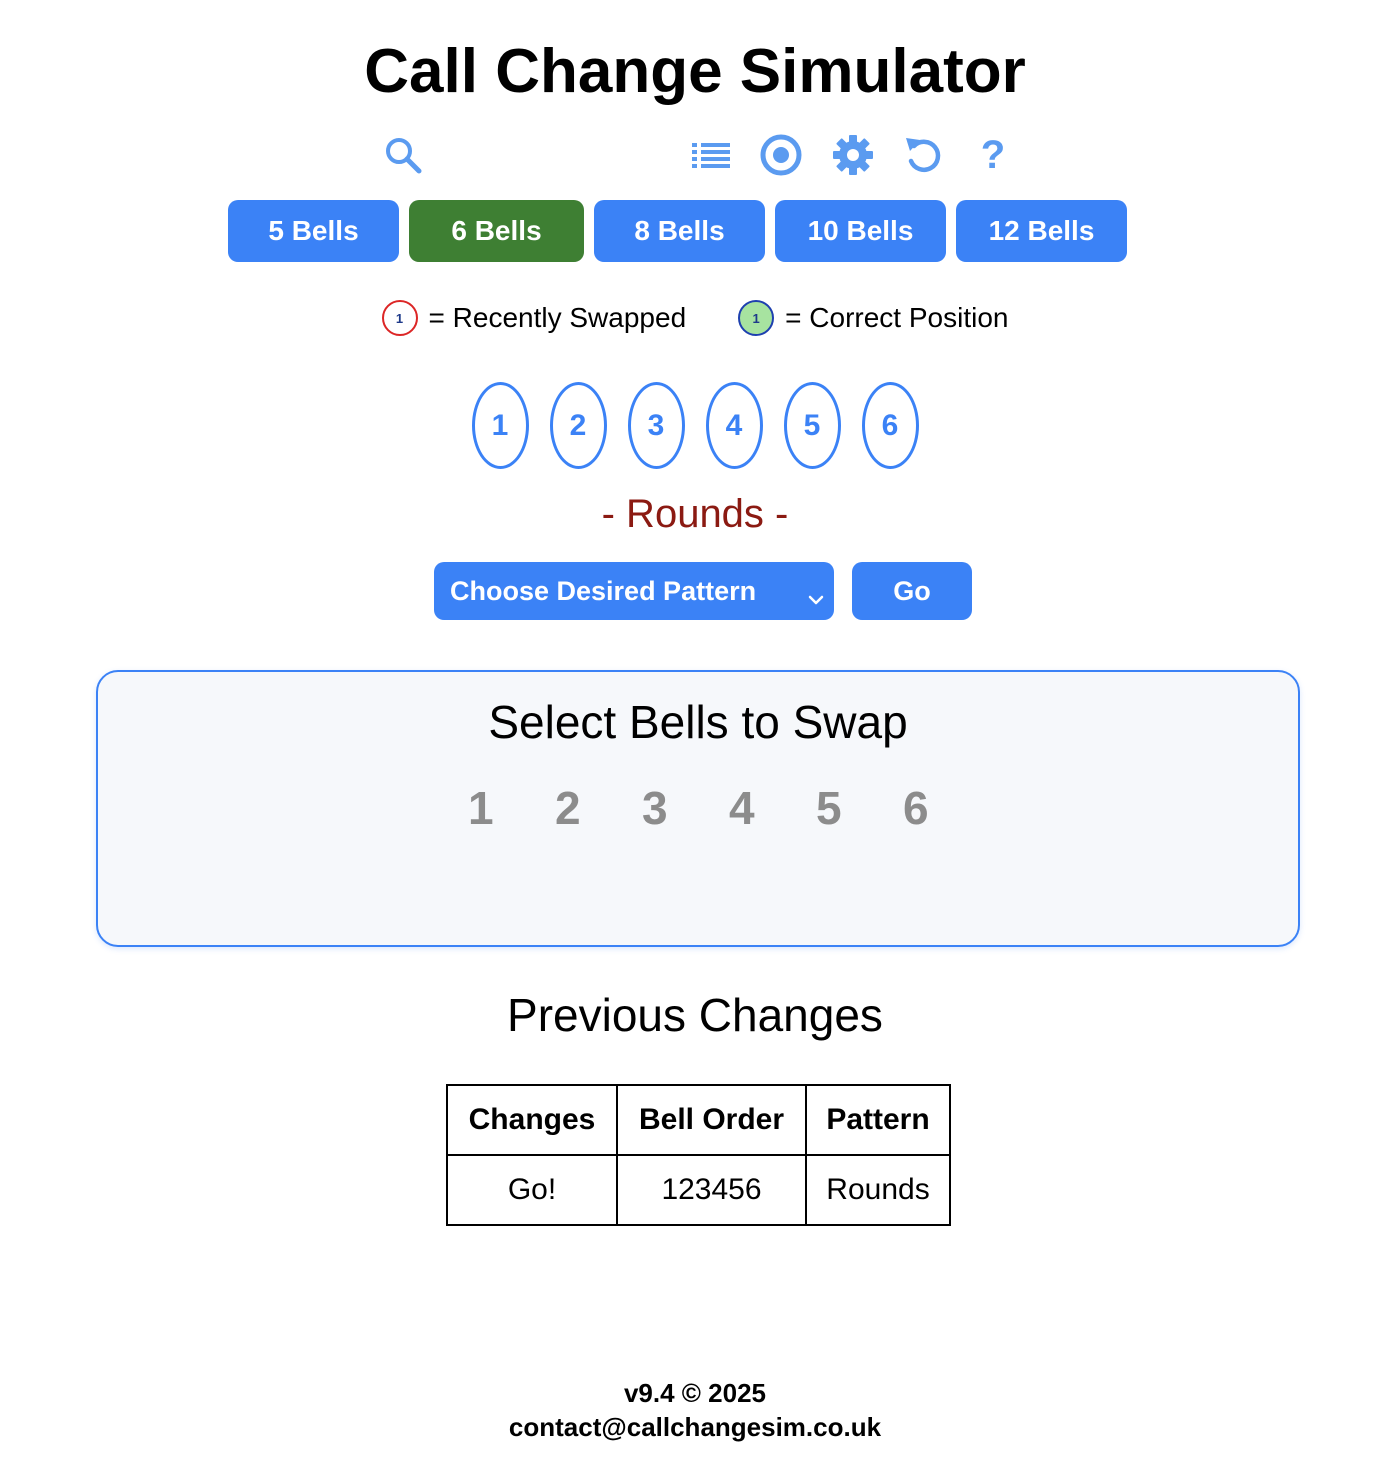  Describe the element at coordinates (695, 1393) in the screenshot. I see `version-text: v9.4 © 2025` at that location.